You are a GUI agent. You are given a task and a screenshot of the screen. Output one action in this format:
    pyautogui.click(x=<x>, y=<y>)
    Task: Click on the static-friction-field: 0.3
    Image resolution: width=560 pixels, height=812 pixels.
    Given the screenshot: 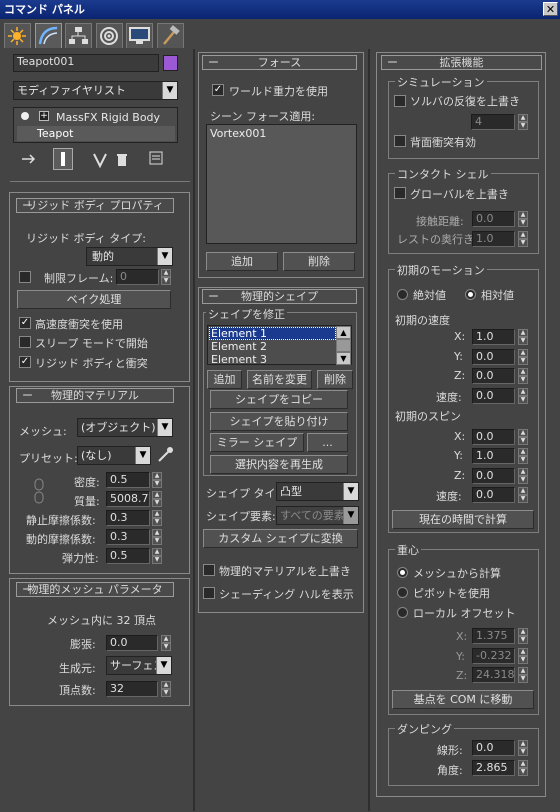 What is the action you would take?
    pyautogui.click(x=128, y=518)
    